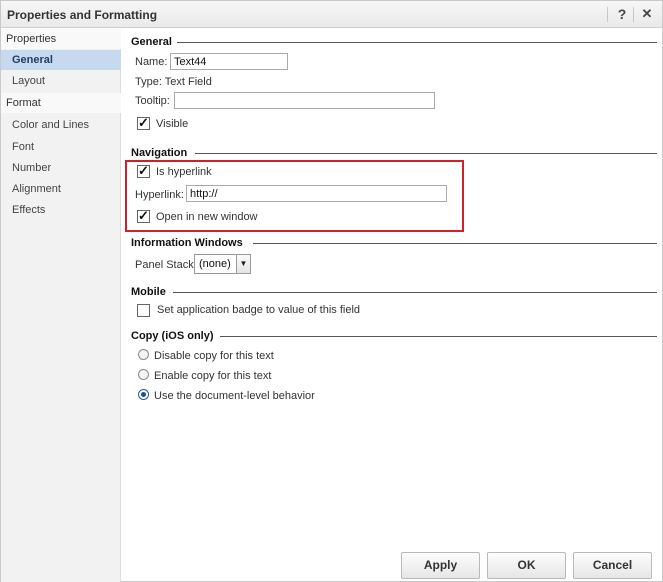 Image resolution: width=663 pixels, height=582 pixels. I want to click on apply-button: Apply, so click(440, 565).